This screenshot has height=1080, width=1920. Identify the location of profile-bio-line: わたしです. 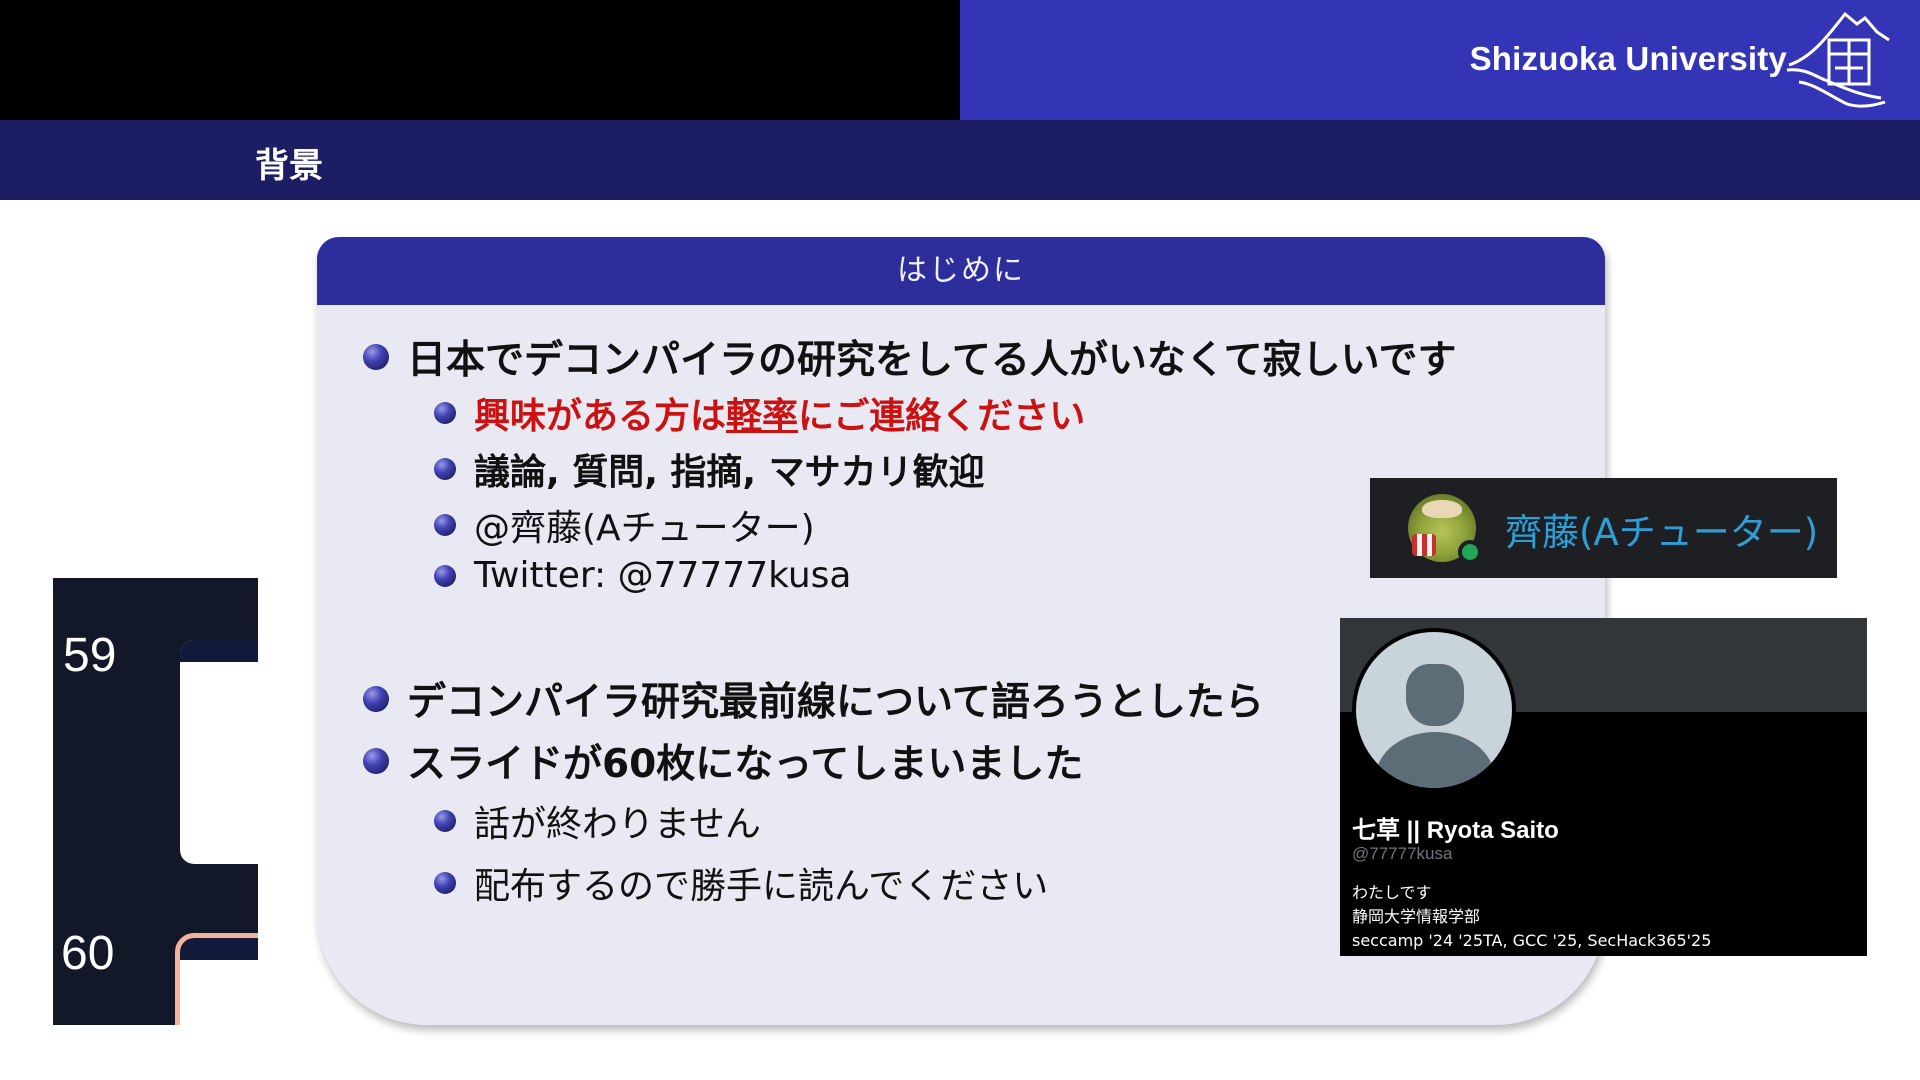
(1392, 892).